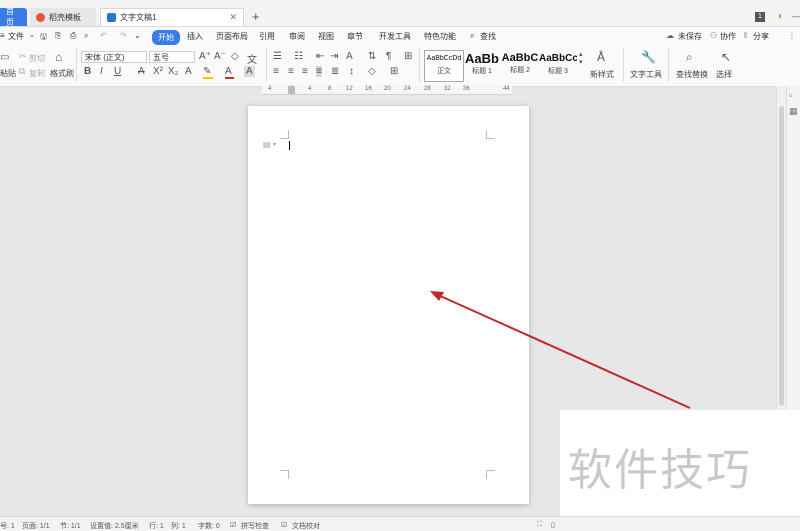 This screenshot has width=800, height=531. I want to click on spell-check-icon: ☑, so click(233, 525).